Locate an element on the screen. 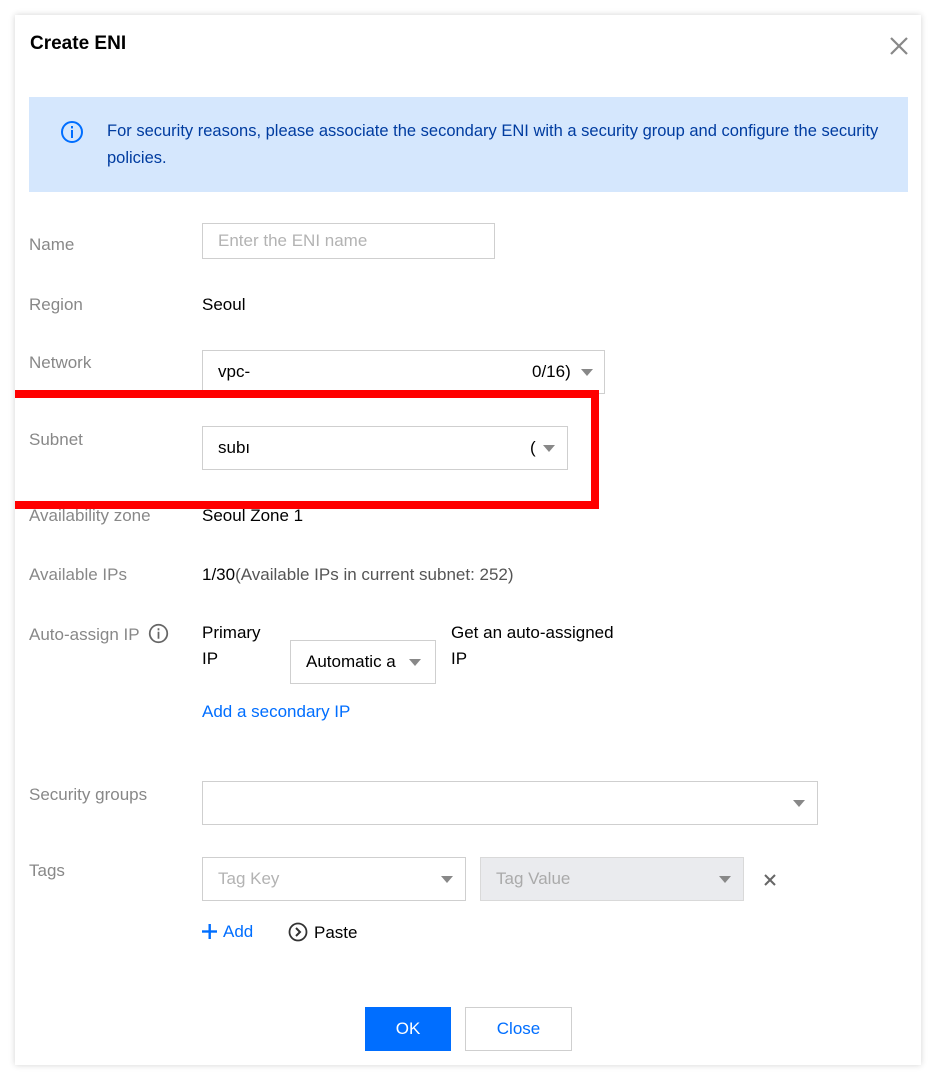 This screenshot has height=1080, width=936. security-groups-label: Security groups is located at coordinates (88, 794).